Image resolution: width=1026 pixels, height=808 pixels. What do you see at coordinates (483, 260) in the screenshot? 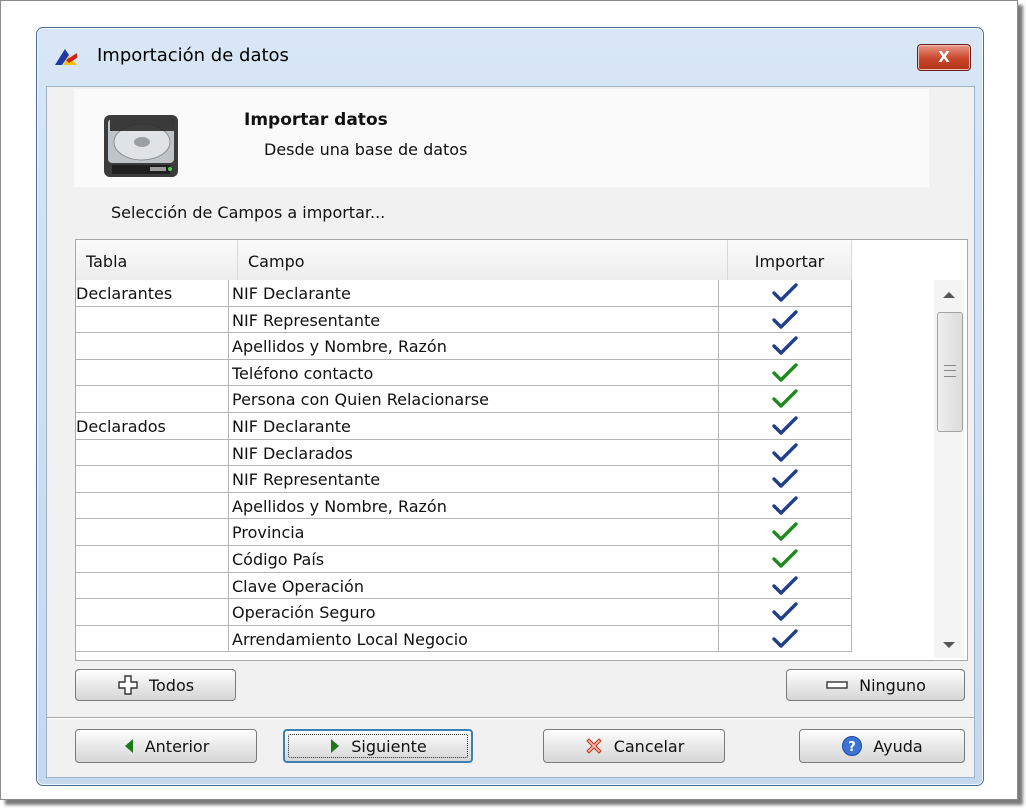
I see `column-header-campo: Campo` at bounding box center [483, 260].